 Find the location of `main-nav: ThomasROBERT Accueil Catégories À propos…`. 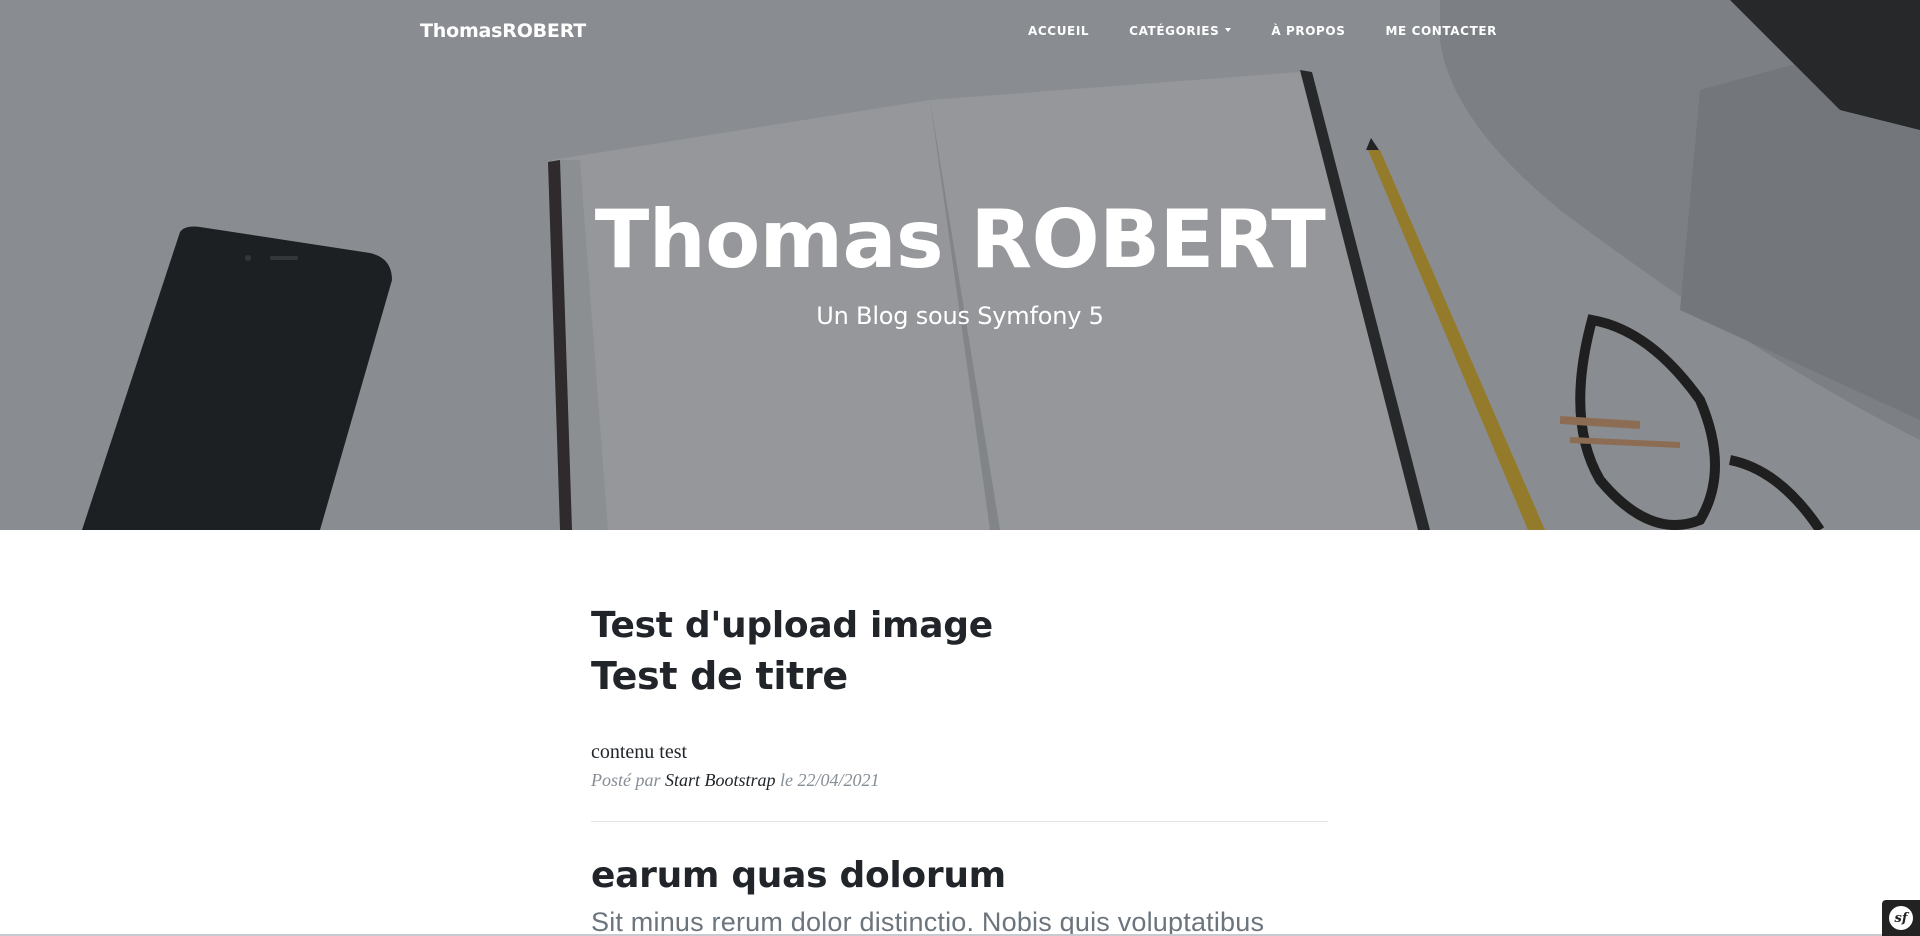

main-nav: ThomasROBERT Accueil Catégories À propos… is located at coordinates (960, 32).